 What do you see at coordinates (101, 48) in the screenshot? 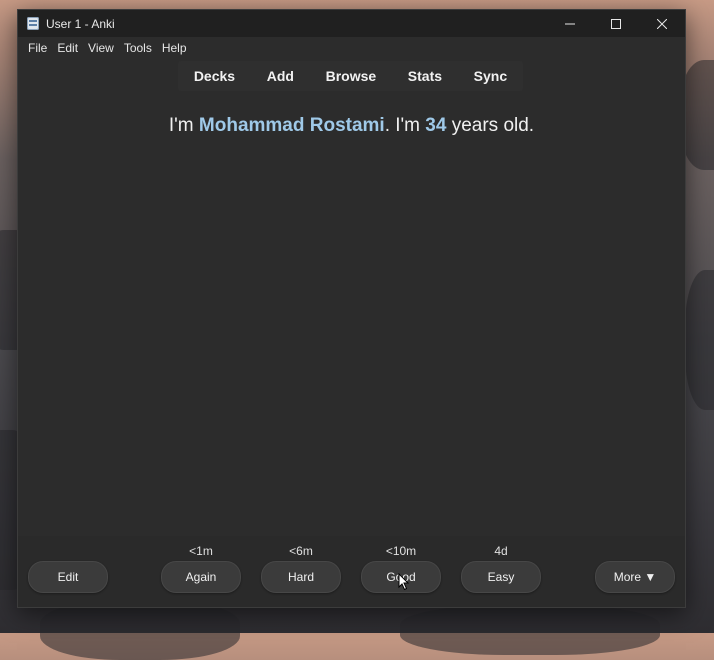
I see `menu-view: View` at bounding box center [101, 48].